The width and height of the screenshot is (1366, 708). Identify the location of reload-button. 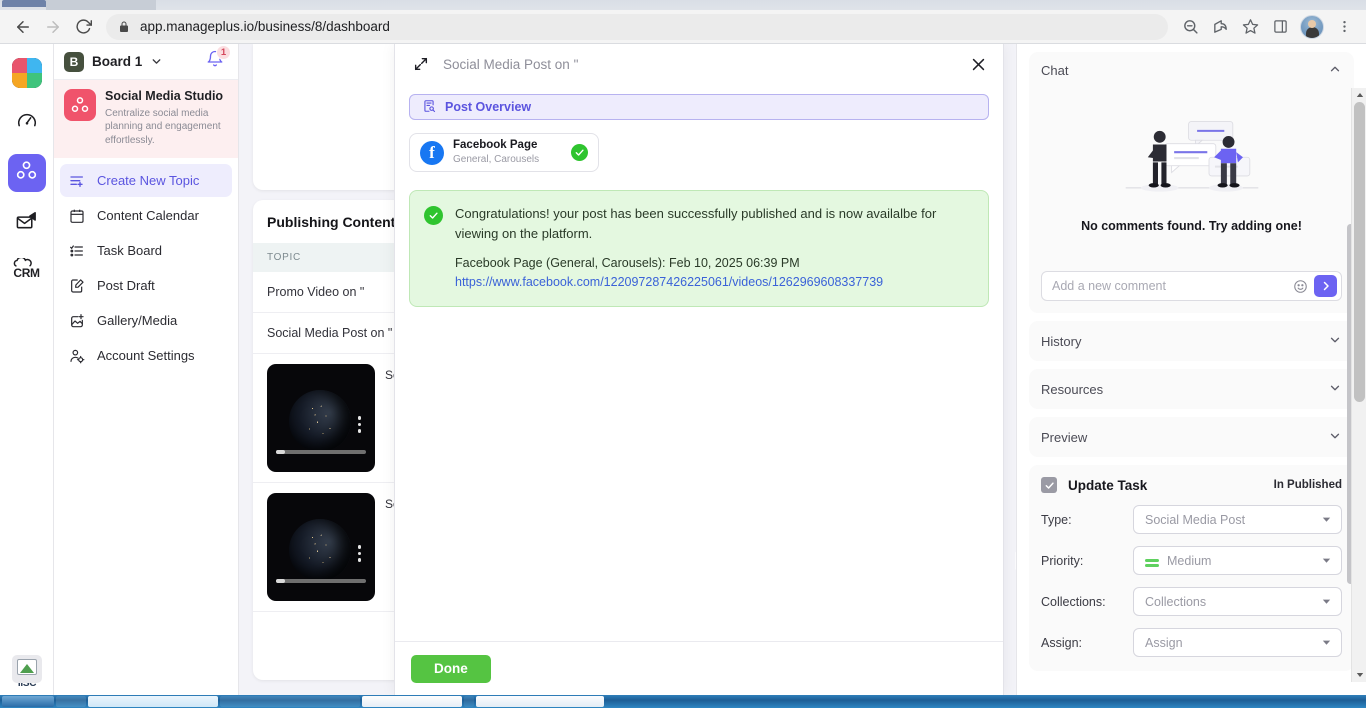
(83, 27).